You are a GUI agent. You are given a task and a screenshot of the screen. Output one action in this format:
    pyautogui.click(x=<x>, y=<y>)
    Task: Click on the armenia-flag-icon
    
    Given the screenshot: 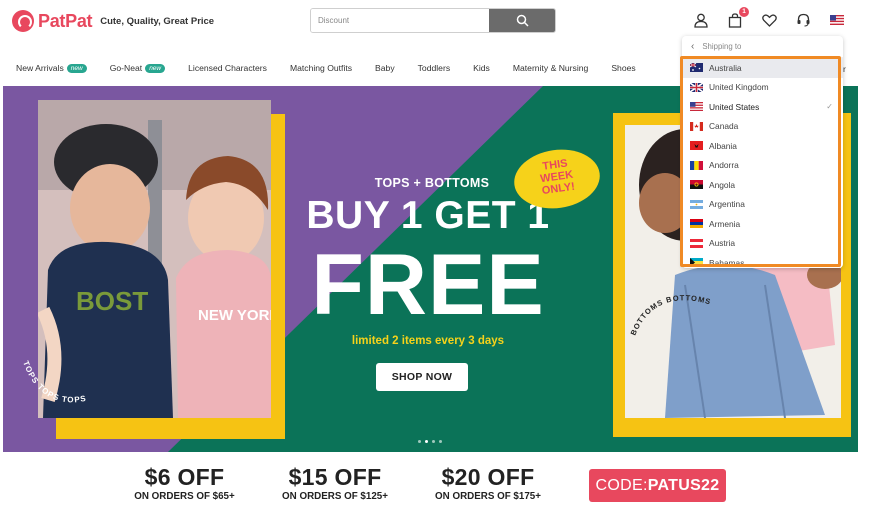 What is the action you would take?
    pyautogui.click(x=696, y=224)
    